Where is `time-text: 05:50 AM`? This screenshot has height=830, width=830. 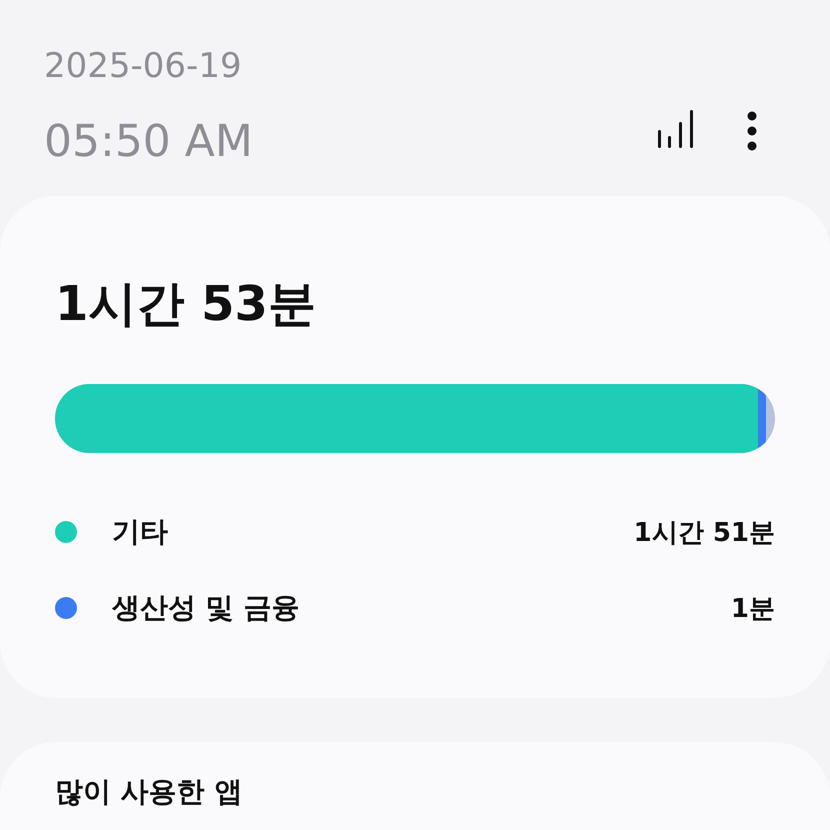 time-text: 05:50 AM is located at coordinates (148, 142).